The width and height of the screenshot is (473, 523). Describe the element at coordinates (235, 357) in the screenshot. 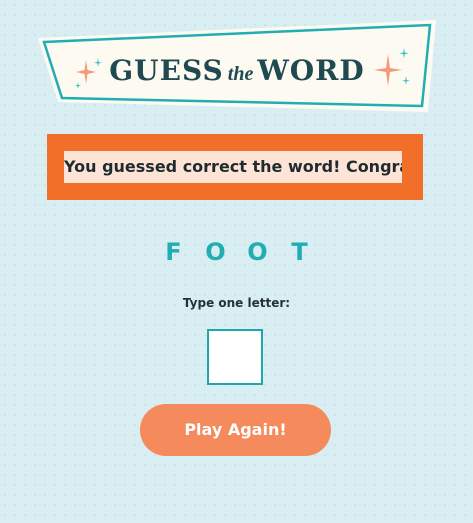

I see `letter-input` at that location.